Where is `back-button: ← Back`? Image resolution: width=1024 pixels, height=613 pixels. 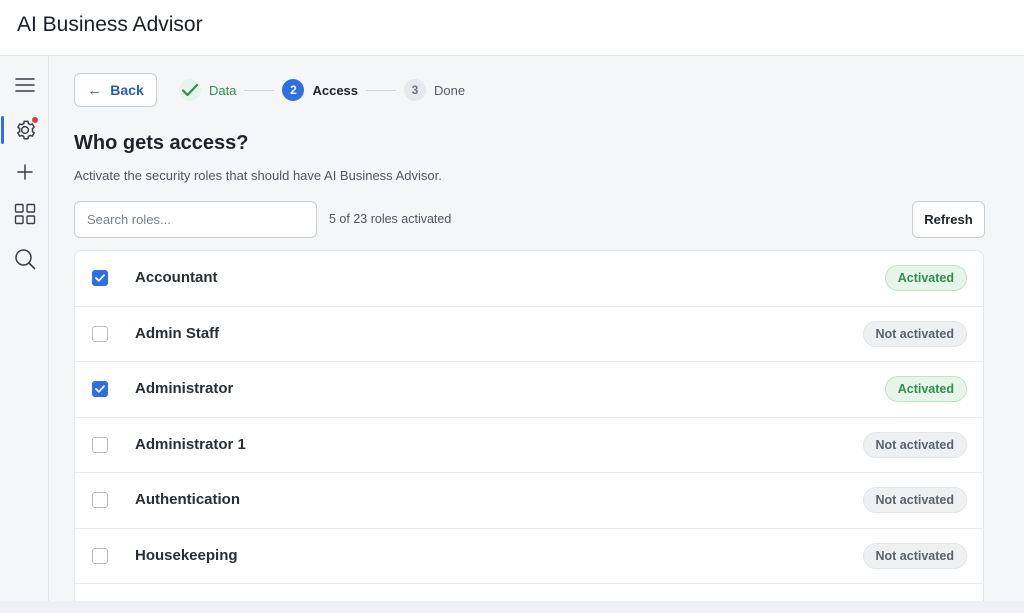
back-button: ← Back is located at coordinates (115, 90).